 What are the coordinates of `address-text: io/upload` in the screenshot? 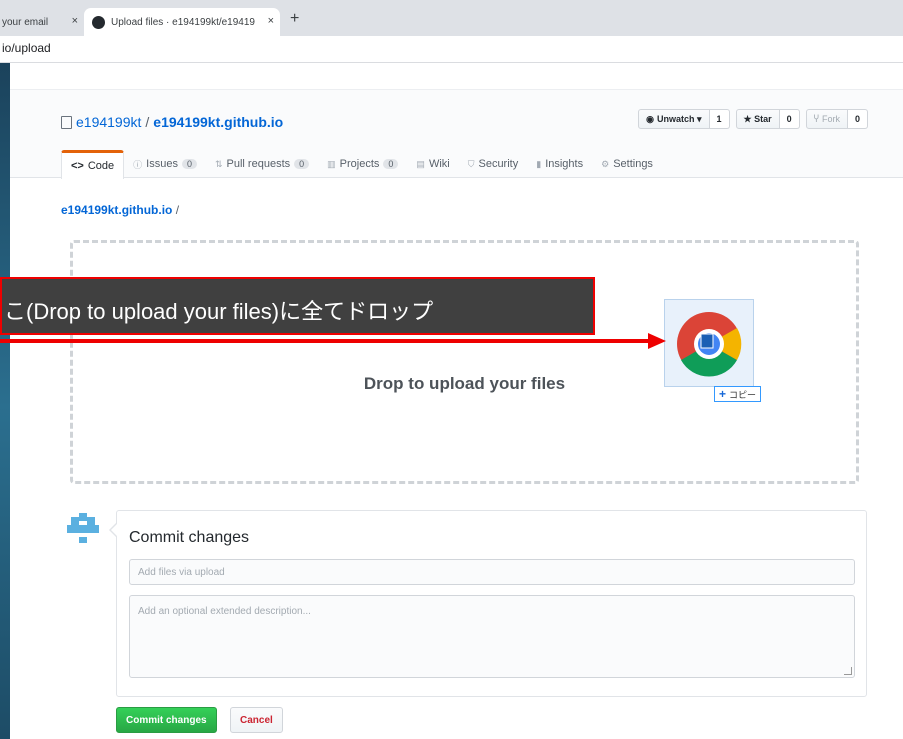 It's located at (26, 48).